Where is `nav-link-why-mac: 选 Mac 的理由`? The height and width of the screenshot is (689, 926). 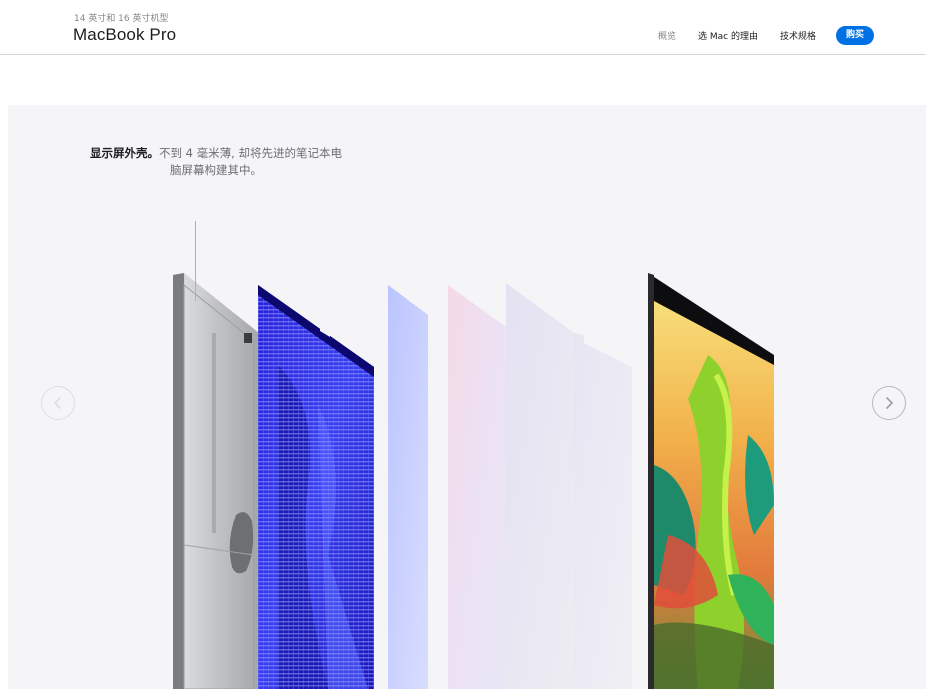
nav-link-why-mac: 选 Mac 的理由 is located at coordinates (728, 35).